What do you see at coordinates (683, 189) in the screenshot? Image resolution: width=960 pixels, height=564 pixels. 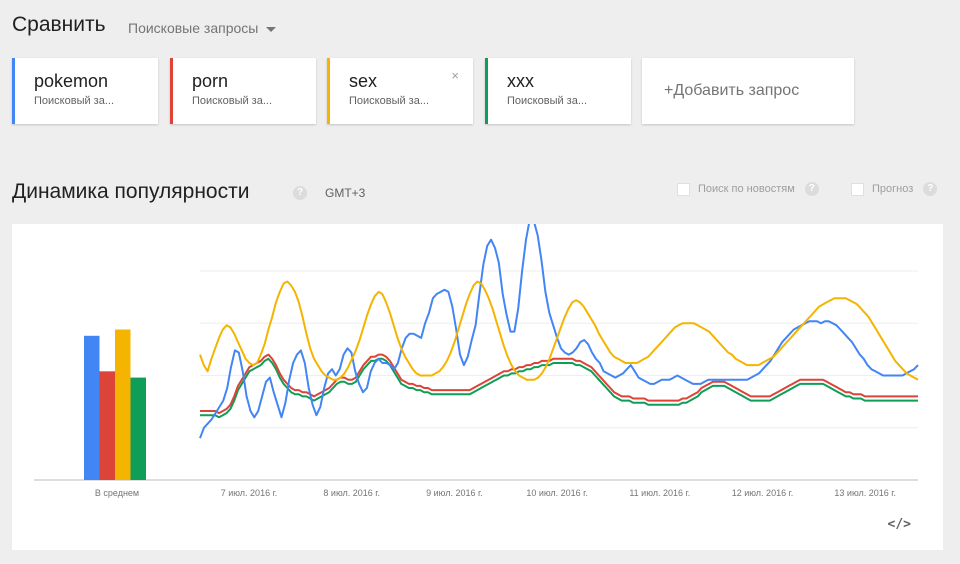 I see `news-search-checkbox` at bounding box center [683, 189].